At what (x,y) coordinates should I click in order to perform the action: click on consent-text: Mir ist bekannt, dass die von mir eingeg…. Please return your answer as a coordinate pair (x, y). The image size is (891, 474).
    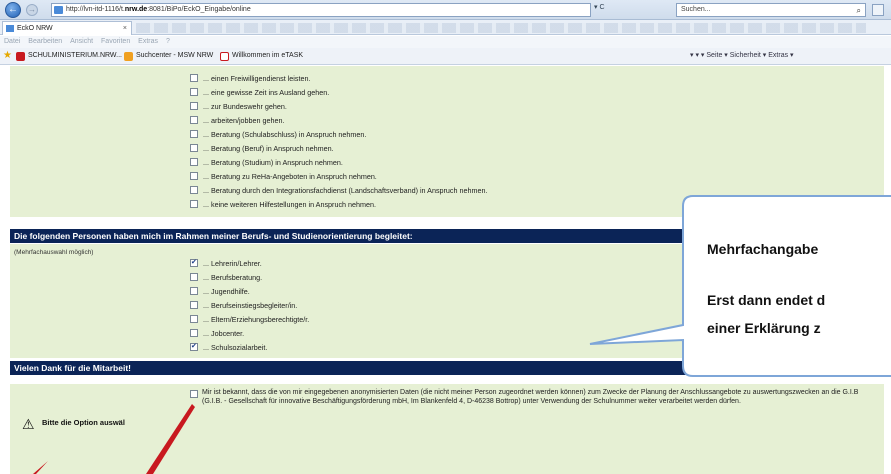
    Looking at the image, I should click on (530, 397).